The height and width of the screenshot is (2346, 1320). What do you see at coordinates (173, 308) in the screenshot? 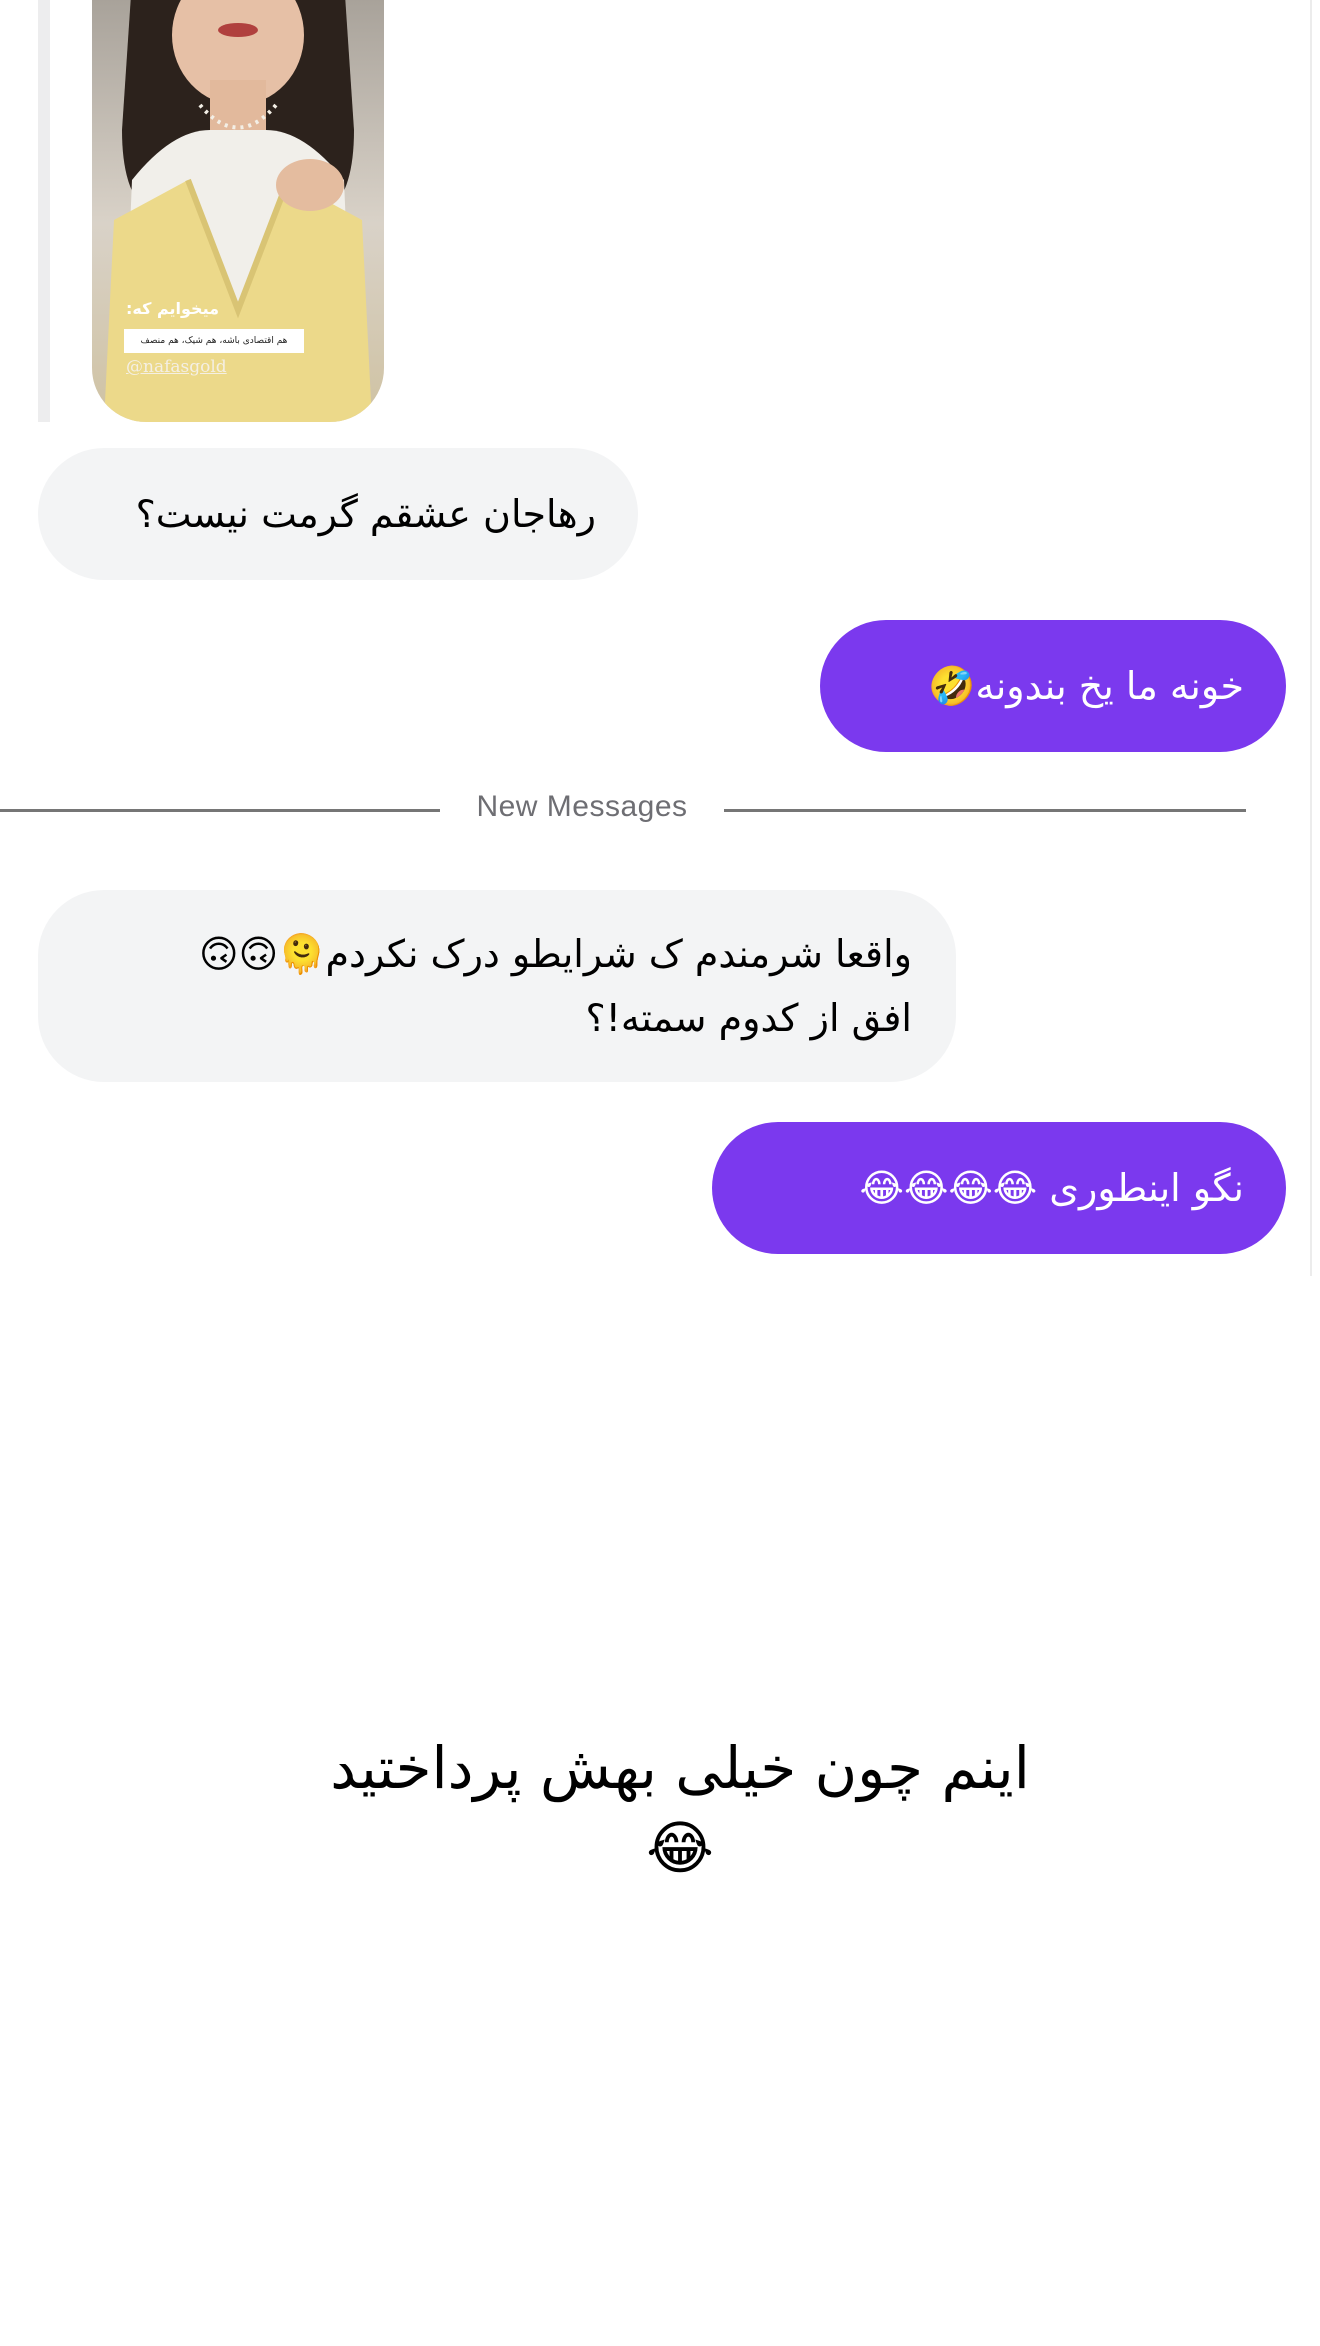
I see `story-overlay-heading: میخوایم که:` at bounding box center [173, 308].